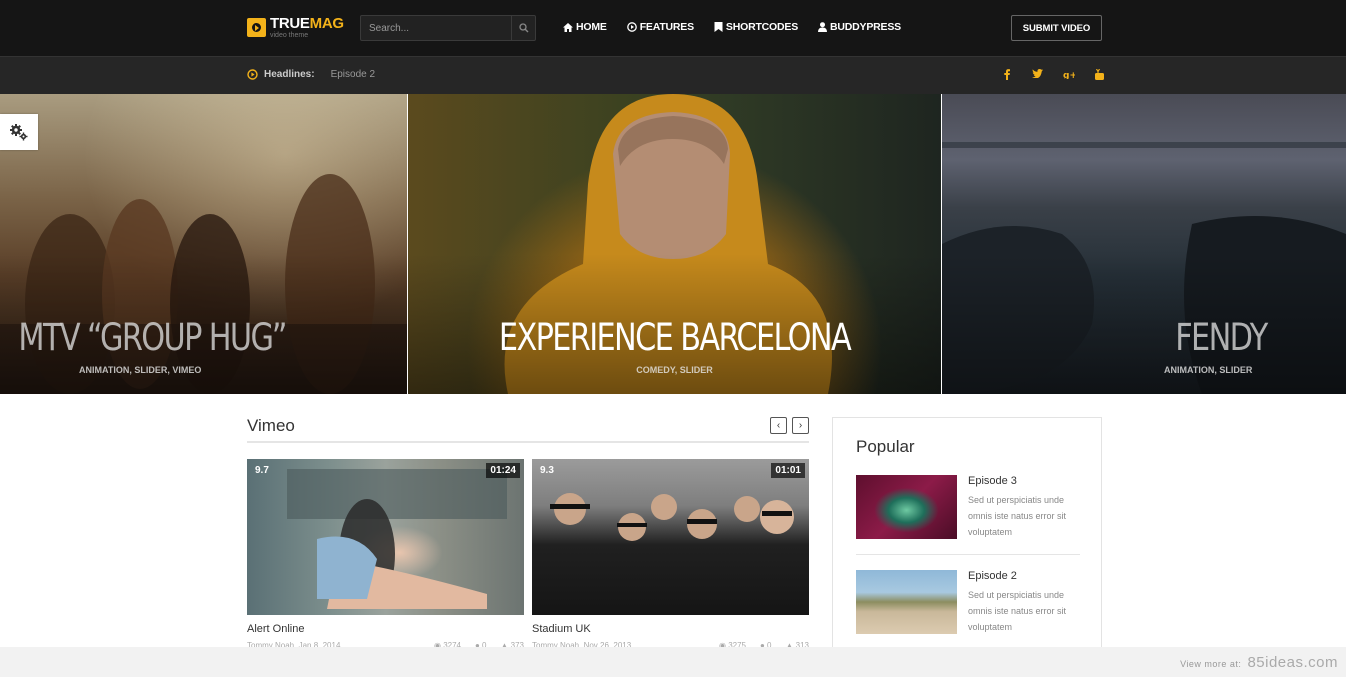  I want to click on video-title: Stadium UK, so click(670, 629).